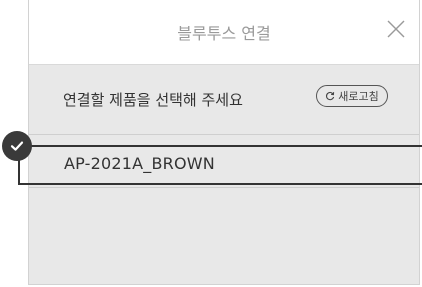  I want to click on refresh-label: 새로고침, so click(358, 96).